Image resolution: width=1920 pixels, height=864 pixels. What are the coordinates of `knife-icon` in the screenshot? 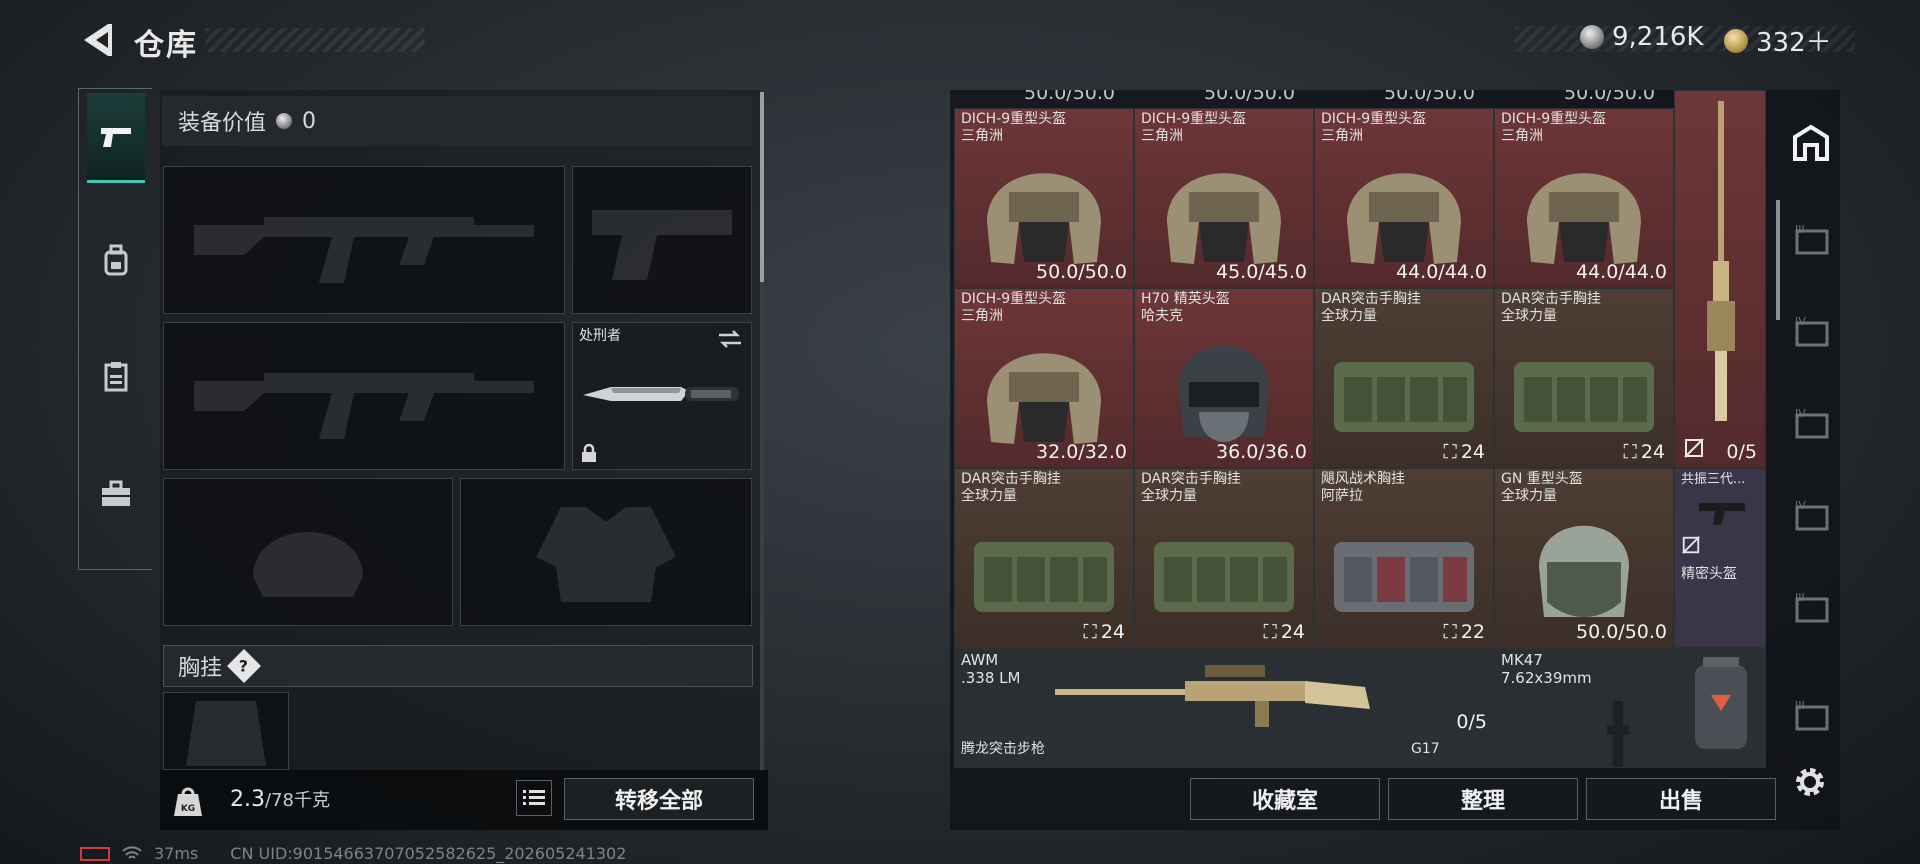 It's located at (661, 394).